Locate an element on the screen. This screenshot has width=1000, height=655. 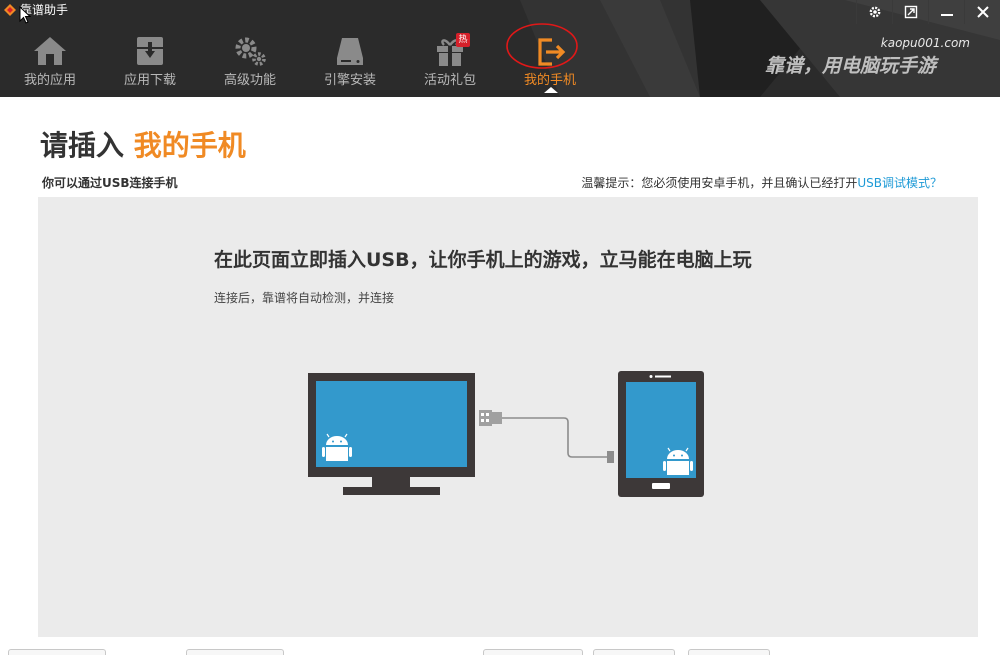
brand-slogan: 靠谱，用电脑玩手游 is located at coordinates (850, 66).